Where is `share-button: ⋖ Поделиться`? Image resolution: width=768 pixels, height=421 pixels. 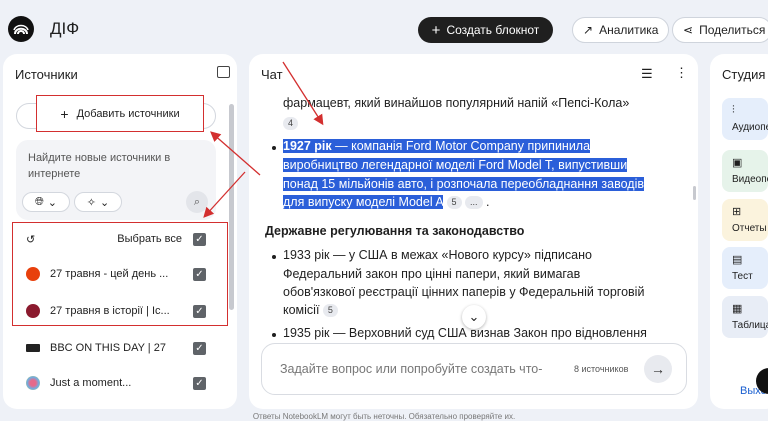 share-button: ⋖ Поделиться is located at coordinates (720, 30).